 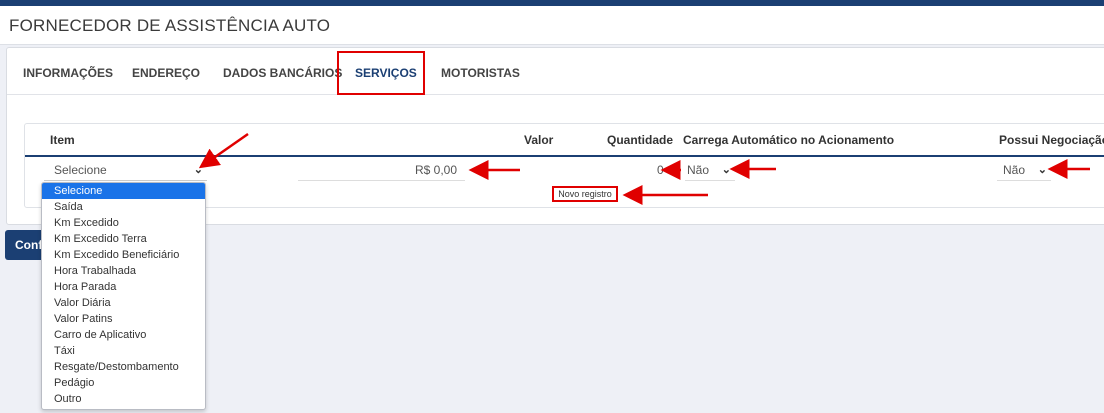 I want to click on arrow-item-select-icon, so click(x=223, y=150).